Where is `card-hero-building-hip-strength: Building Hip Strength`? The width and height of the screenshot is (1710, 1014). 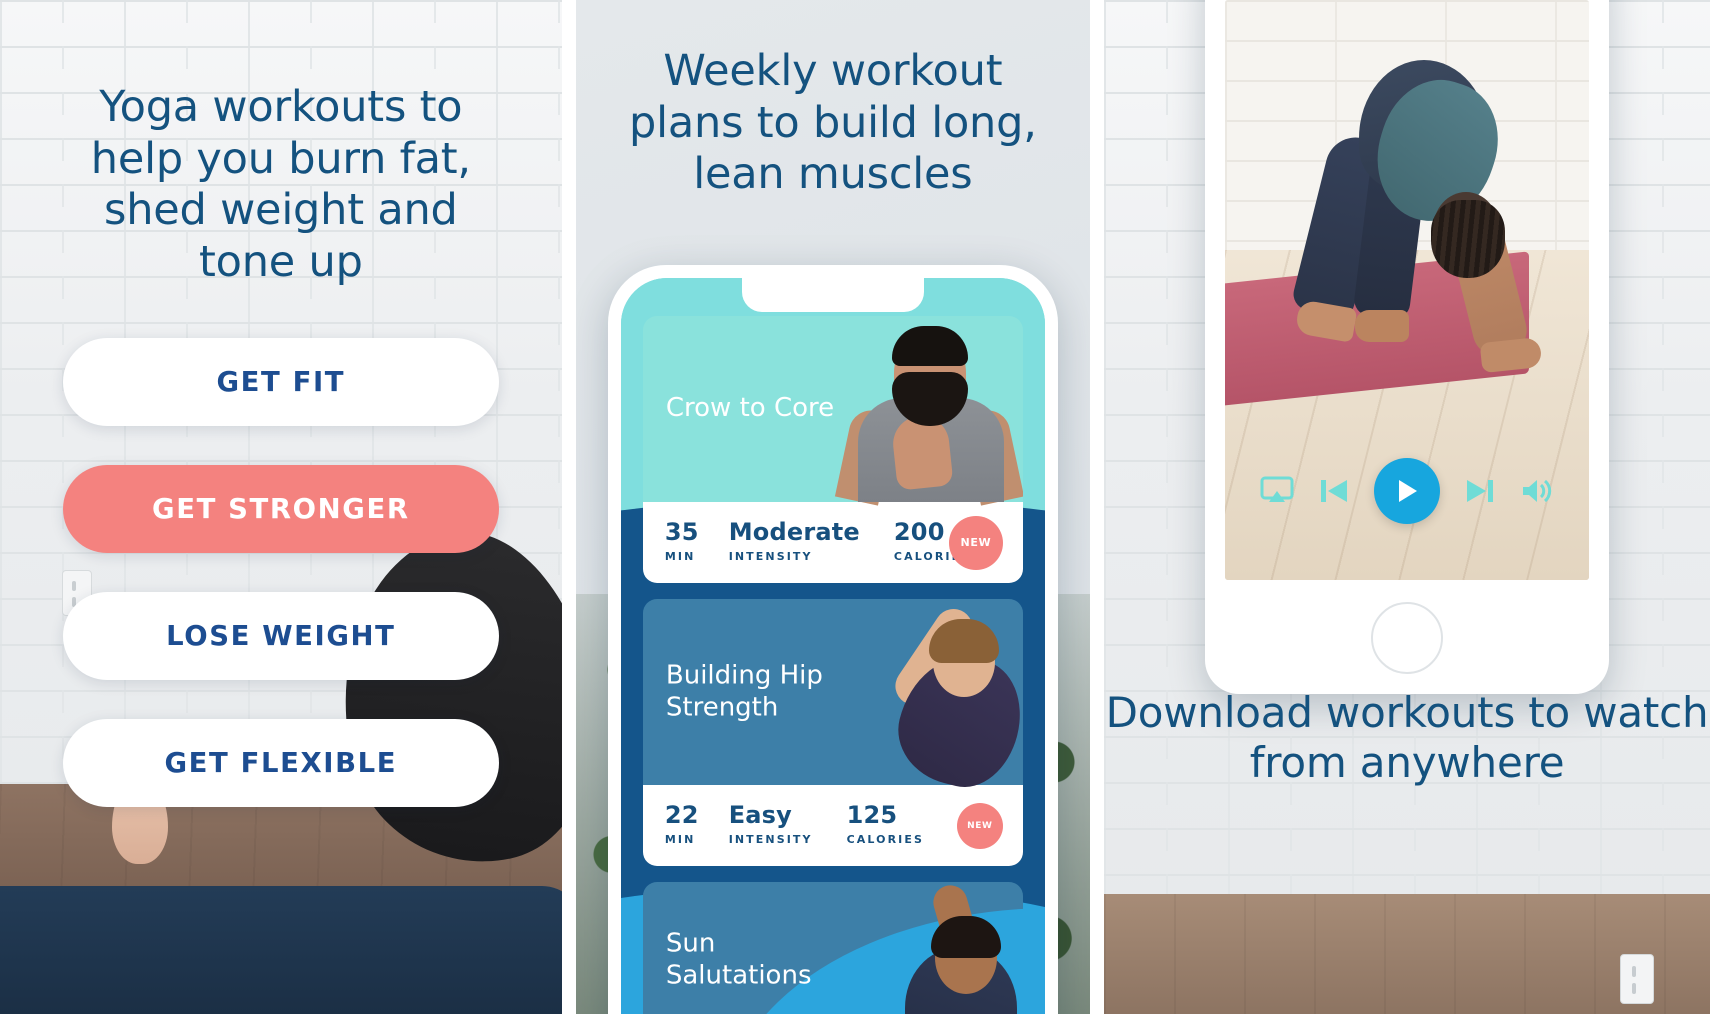
card-hero-building-hip-strength: Building Hip Strength is located at coordinates (832, 698).